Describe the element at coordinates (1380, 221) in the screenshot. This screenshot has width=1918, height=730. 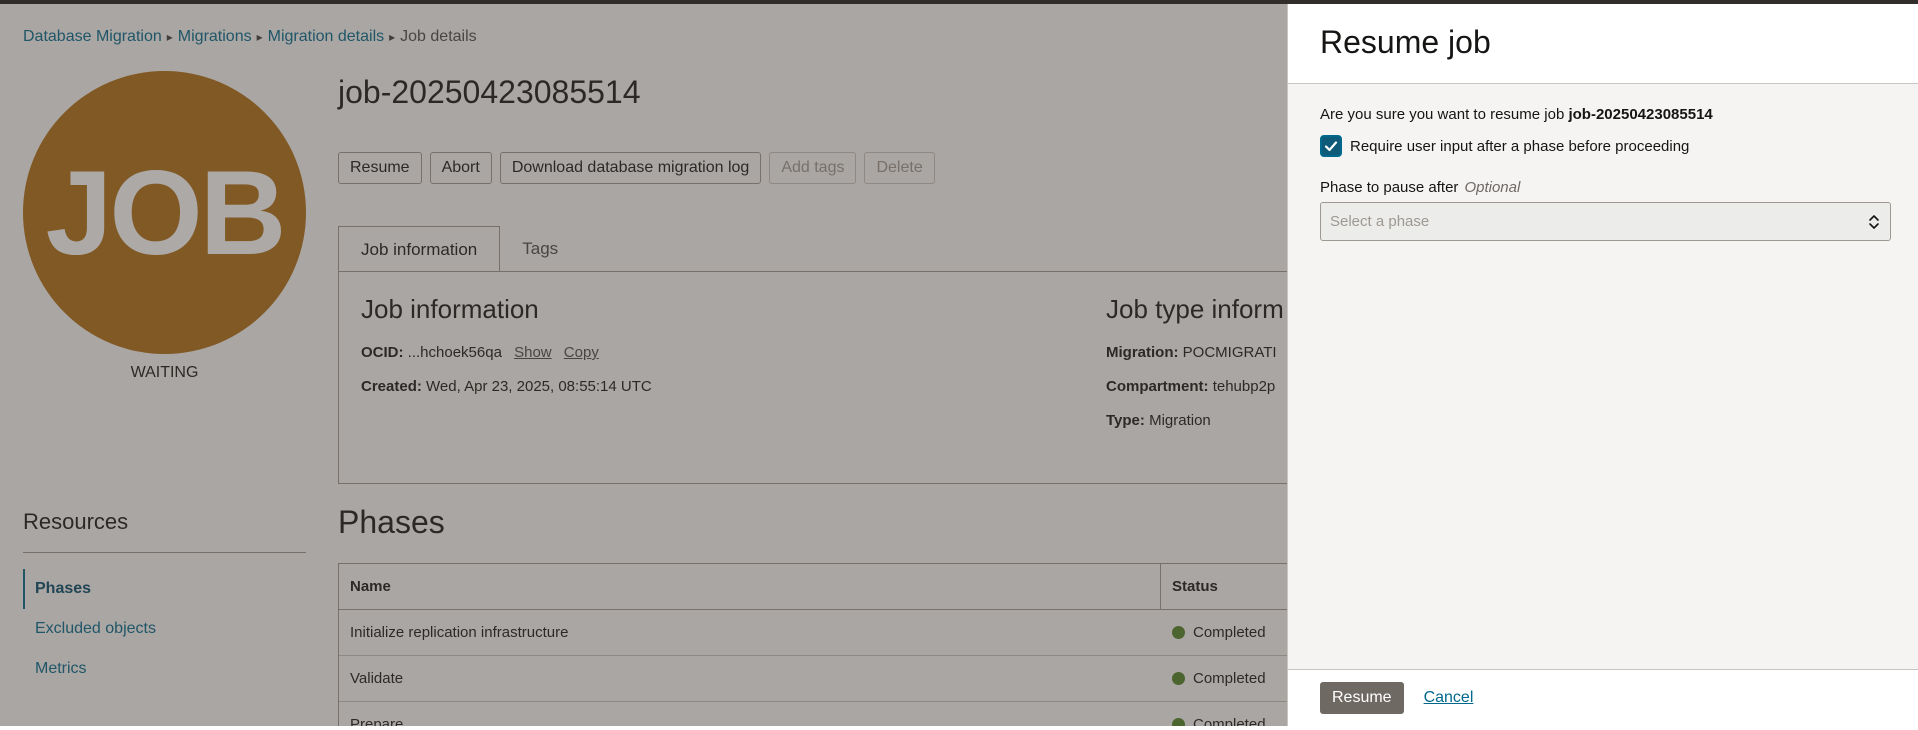
I see `phase-select-placeholder: Select a phase` at that location.